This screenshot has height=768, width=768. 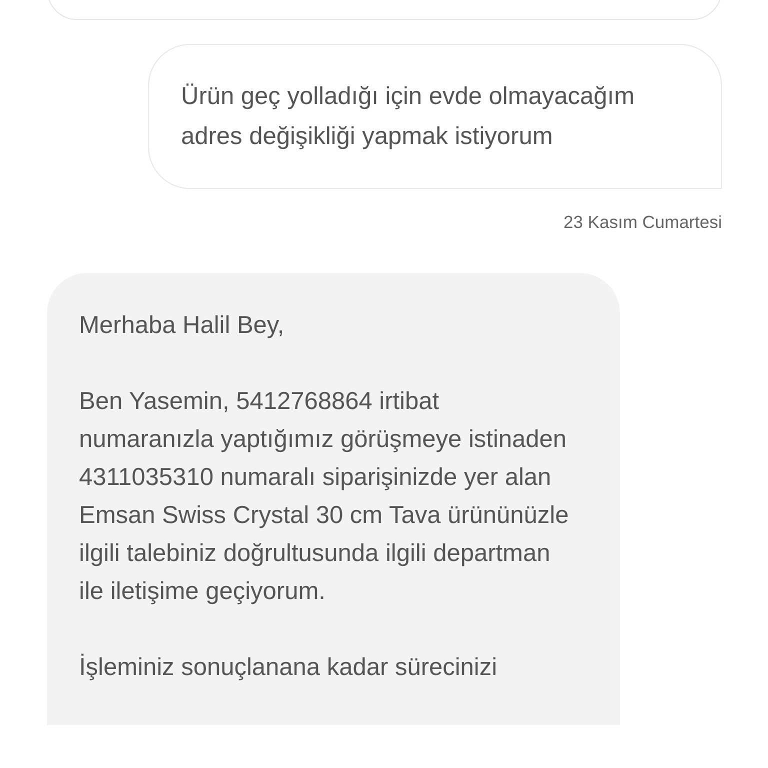 What do you see at coordinates (288, 668) in the screenshot?
I see `message-text: İşleminiz sonuçlanana kadar sürecinizi` at bounding box center [288, 668].